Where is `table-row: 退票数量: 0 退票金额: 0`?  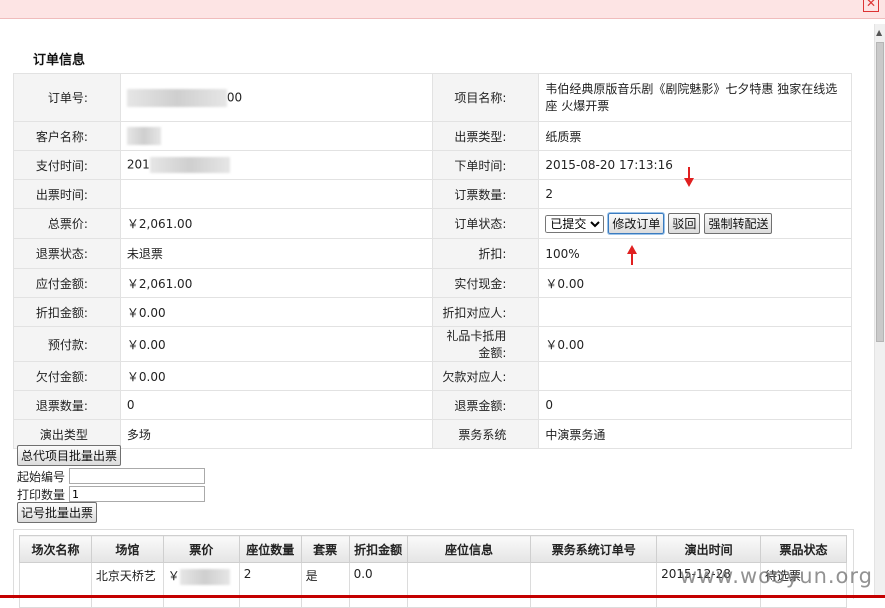
table-row: 退票数量: 0 退票金额: 0 is located at coordinates (432, 405).